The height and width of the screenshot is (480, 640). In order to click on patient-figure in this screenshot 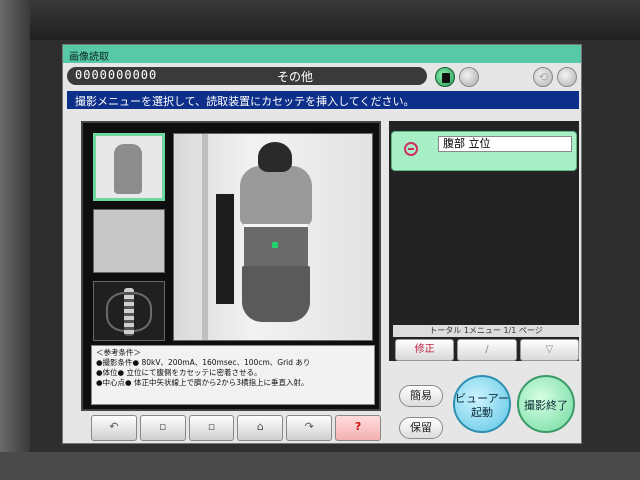, I will do `click(271, 240)`.